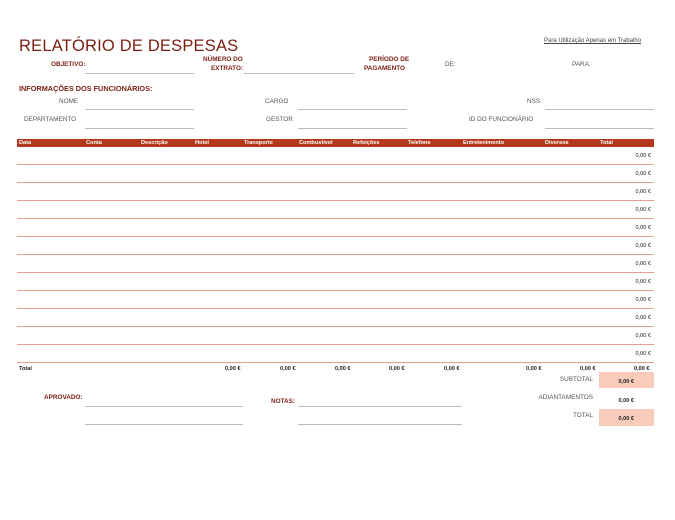 The image size is (675, 520). What do you see at coordinates (283, 401) in the screenshot?
I see `notes-label: NOTAS:` at bounding box center [283, 401].